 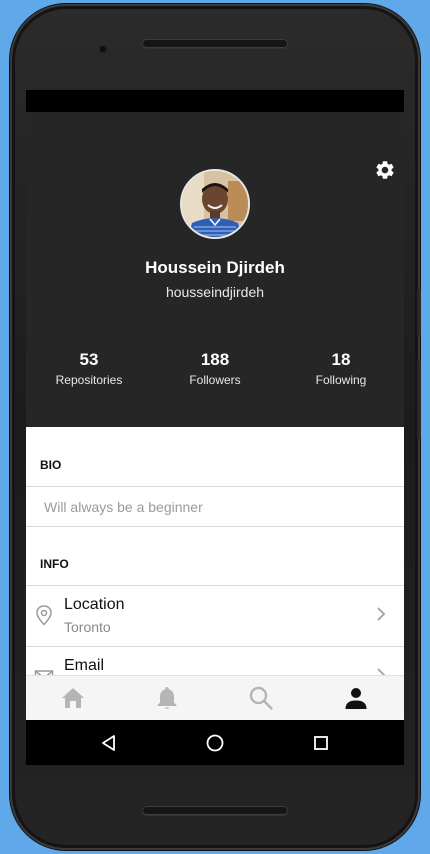 What do you see at coordinates (215, 810) in the screenshot?
I see `bottom-speaker` at bounding box center [215, 810].